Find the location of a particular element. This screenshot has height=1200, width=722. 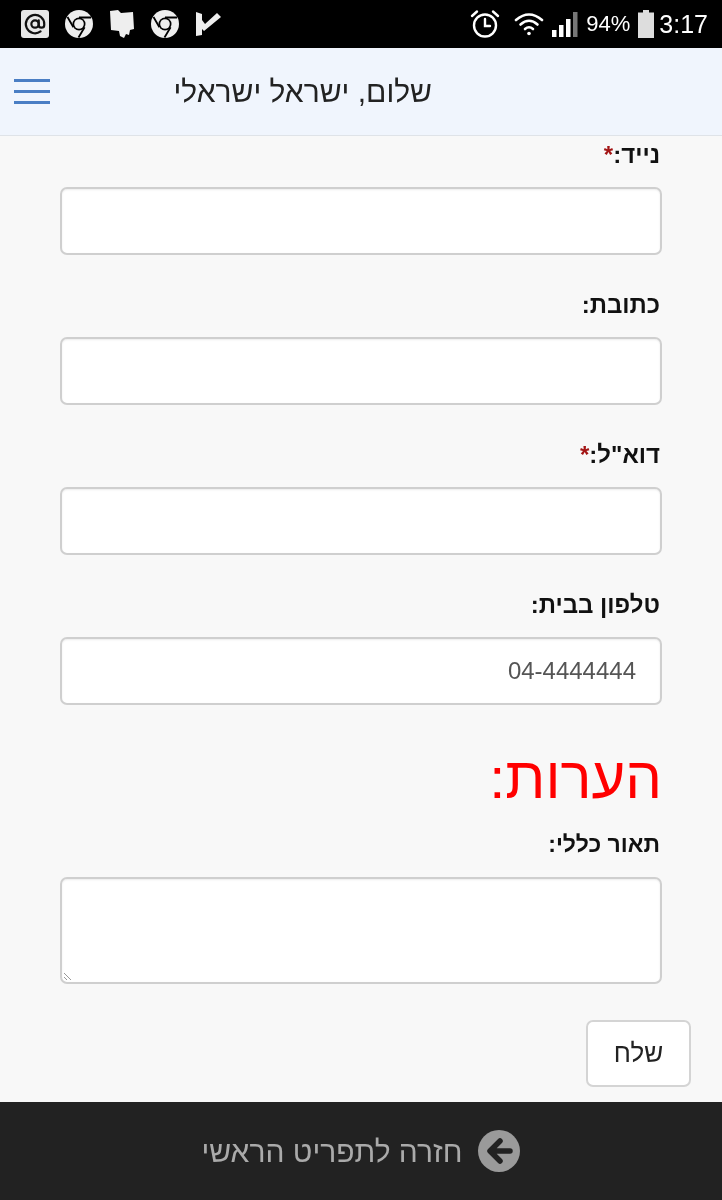

clock-time: 3:17 is located at coordinates (683, 24).